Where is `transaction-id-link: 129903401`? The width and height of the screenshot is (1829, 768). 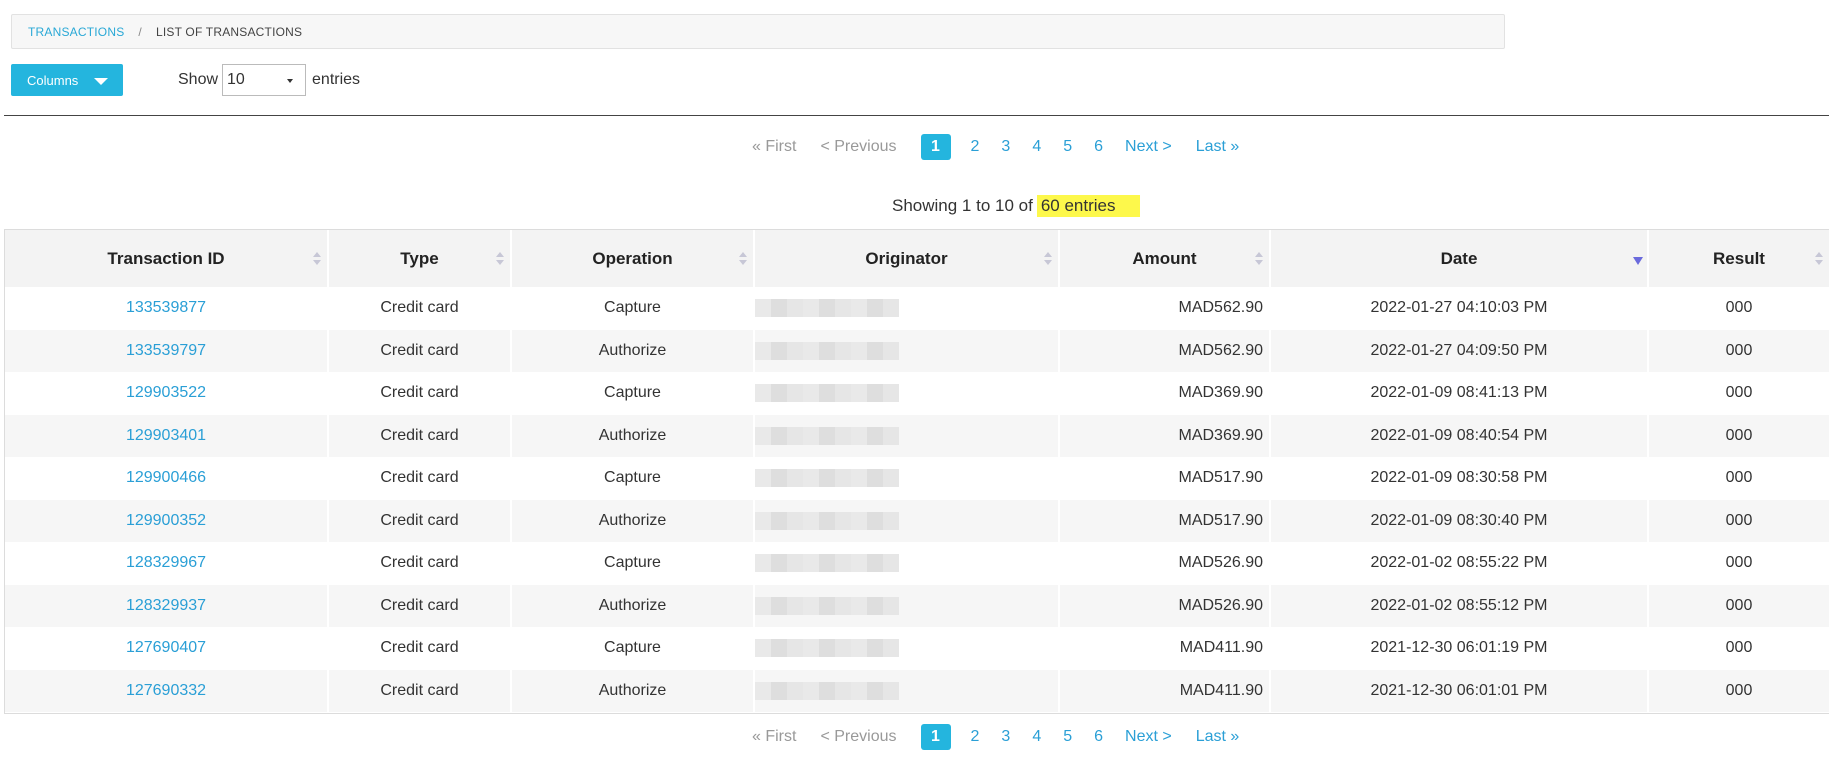 transaction-id-link: 129903401 is located at coordinates (166, 435).